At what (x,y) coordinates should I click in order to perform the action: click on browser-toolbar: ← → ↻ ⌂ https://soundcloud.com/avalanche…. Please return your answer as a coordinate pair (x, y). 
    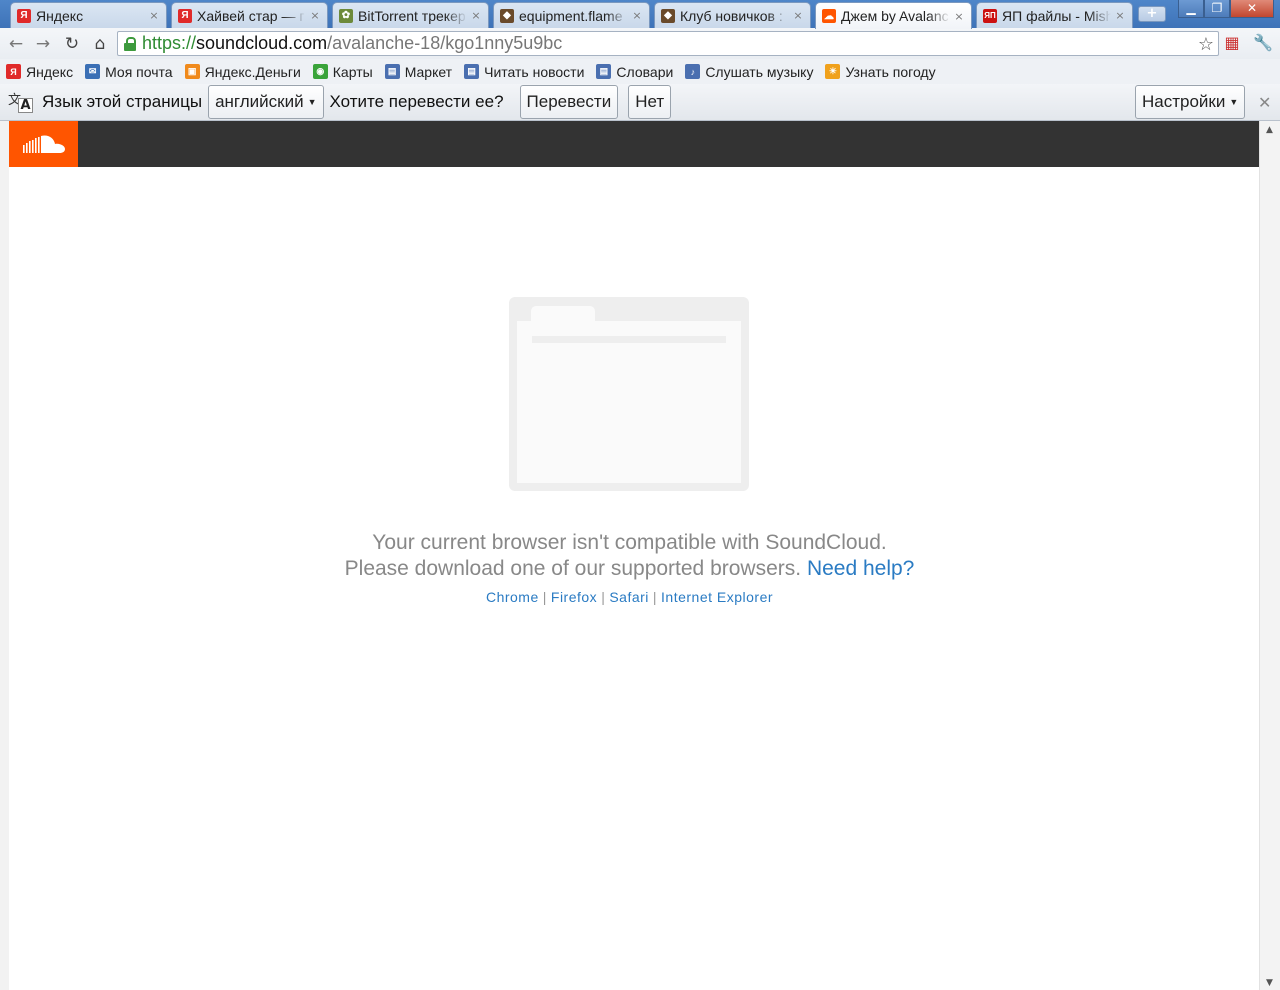
    Looking at the image, I should click on (640, 43).